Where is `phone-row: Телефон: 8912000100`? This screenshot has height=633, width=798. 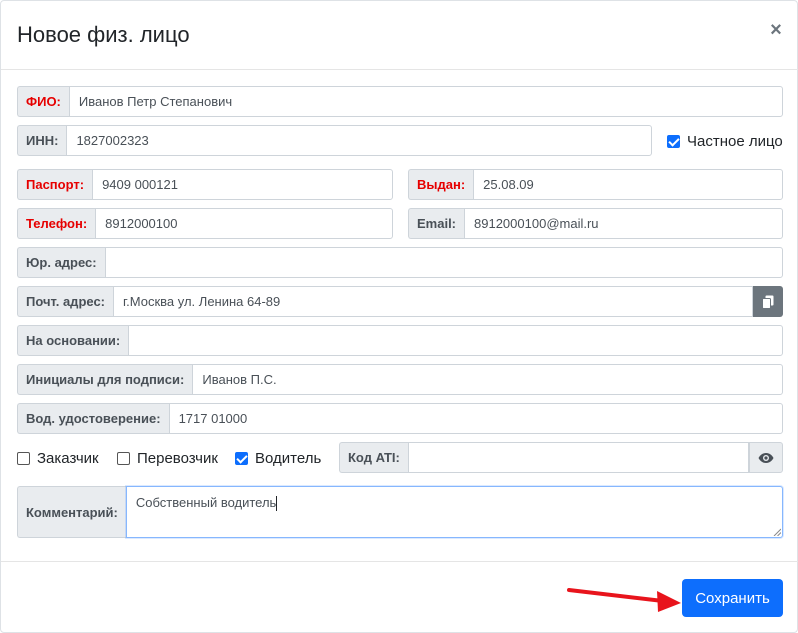 phone-row: Телефон: 8912000100 is located at coordinates (205, 223).